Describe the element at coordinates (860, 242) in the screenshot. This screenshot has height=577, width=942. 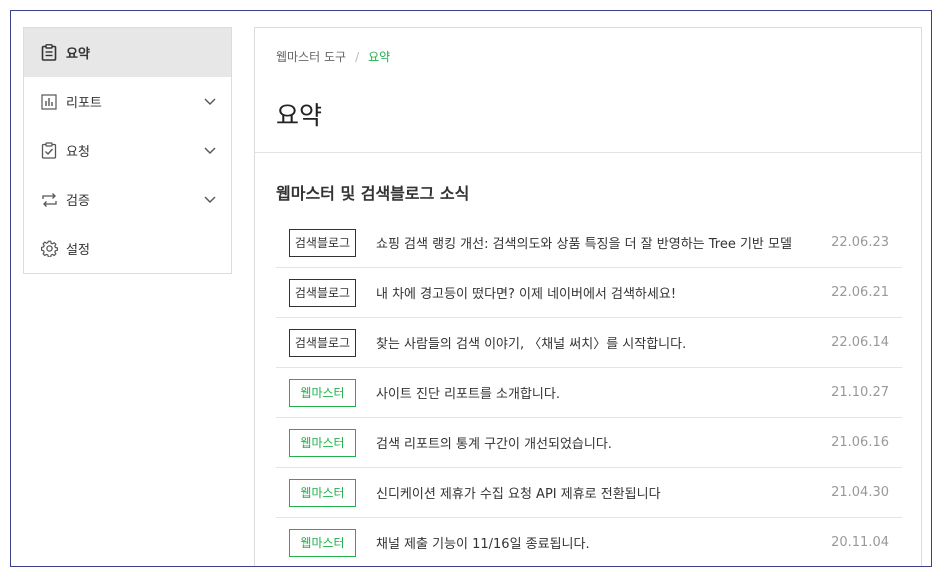
I see `news-date: 22.06.23` at that location.